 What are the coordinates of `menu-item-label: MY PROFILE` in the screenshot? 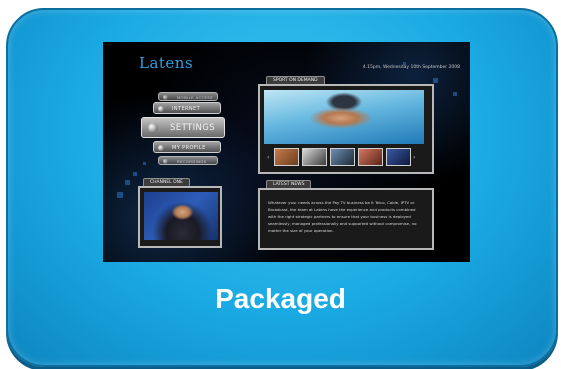 It's located at (189, 148).